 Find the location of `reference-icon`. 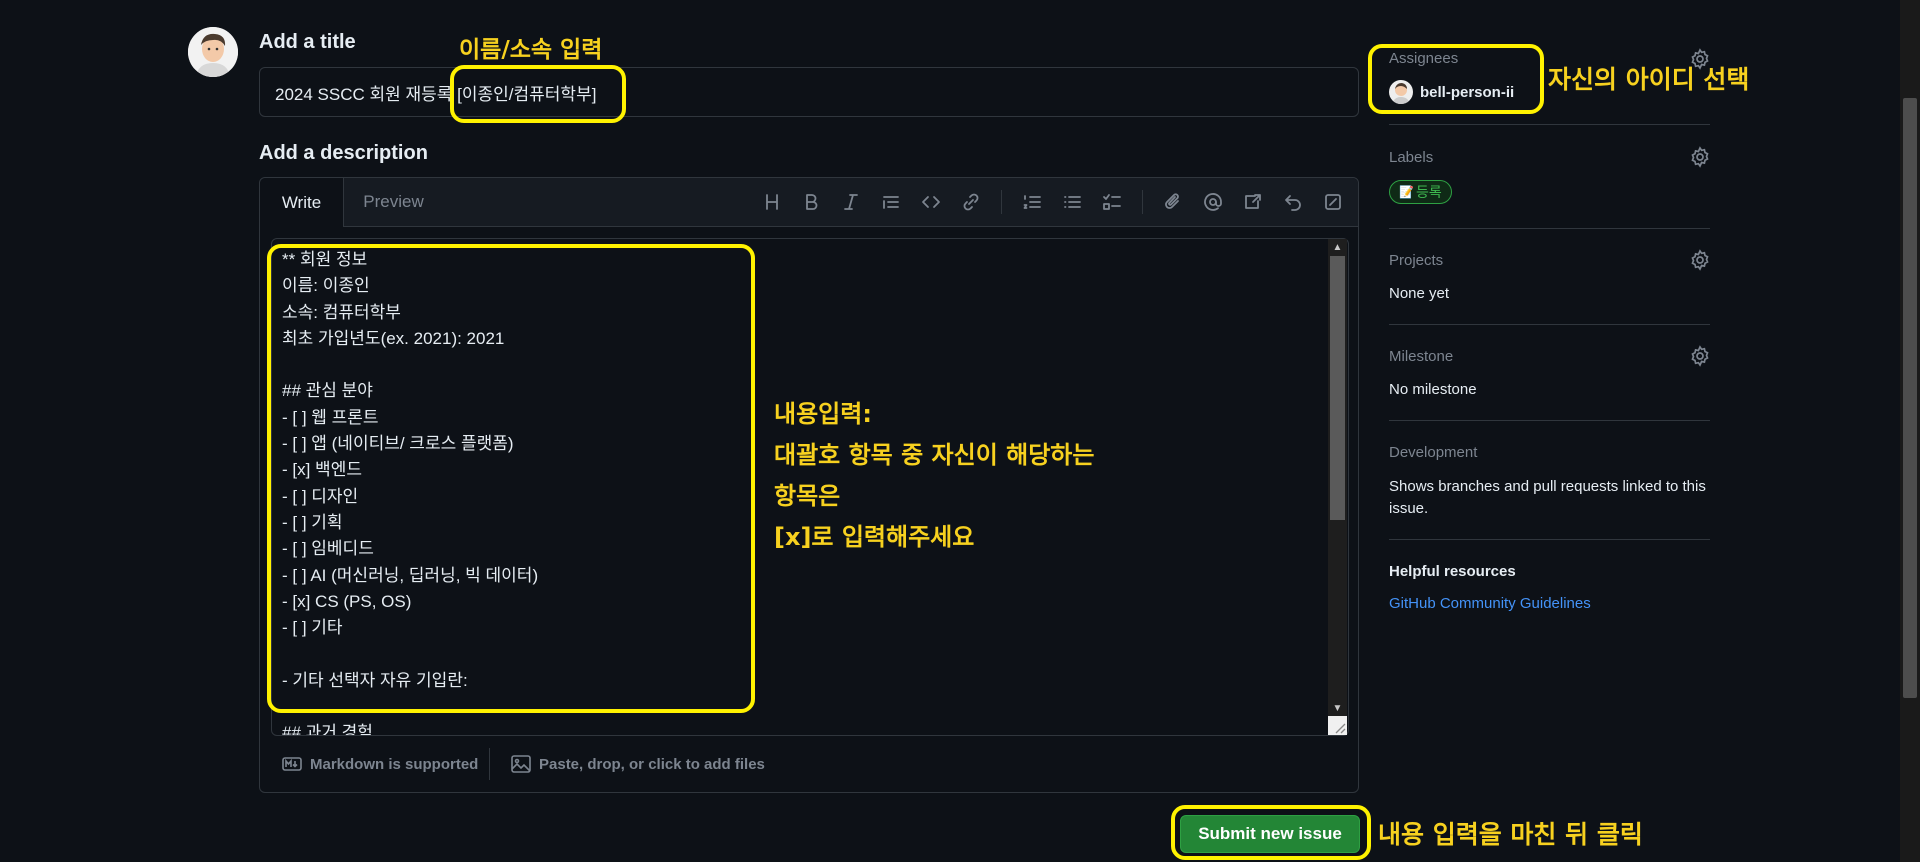

reference-icon is located at coordinates (1253, 202).